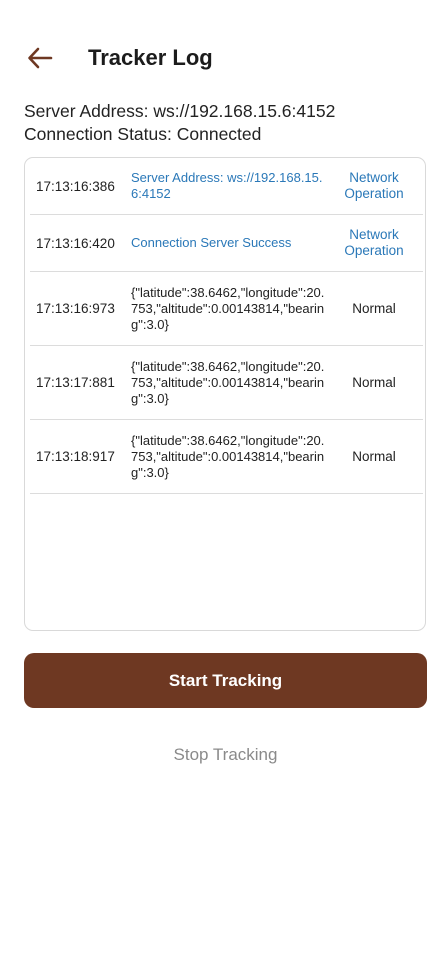 This screenshot has height=967, width=447. Describe the element at coordinates (225, 755) in the screenshot. I see `stop-tracking-button: Stop Tracking` at that location.